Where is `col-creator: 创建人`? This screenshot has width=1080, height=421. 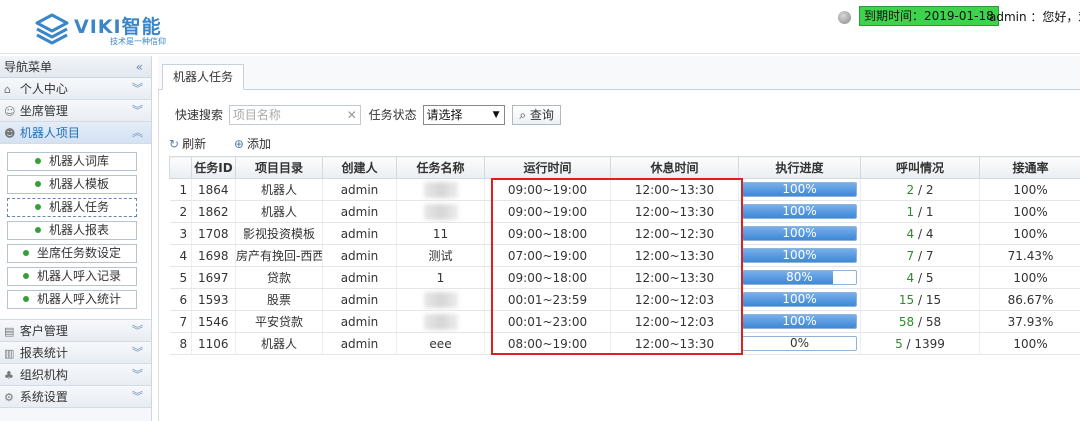
col-creator: 创建人 is located at coordinates (359, 167).